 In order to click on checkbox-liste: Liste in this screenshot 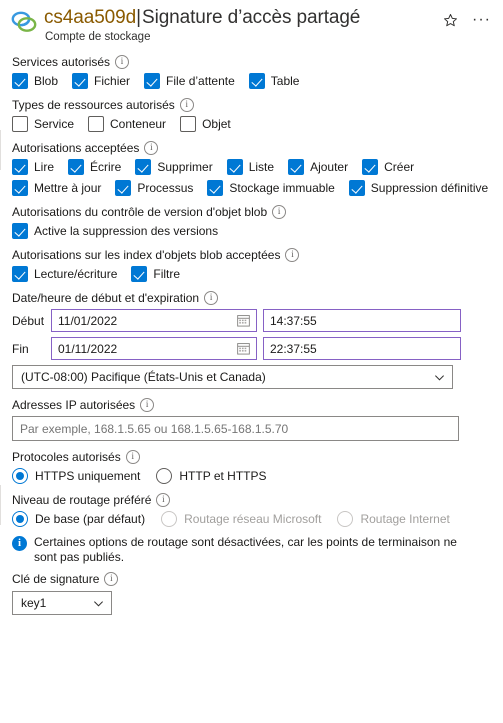, I will do `click(250, 167)`.